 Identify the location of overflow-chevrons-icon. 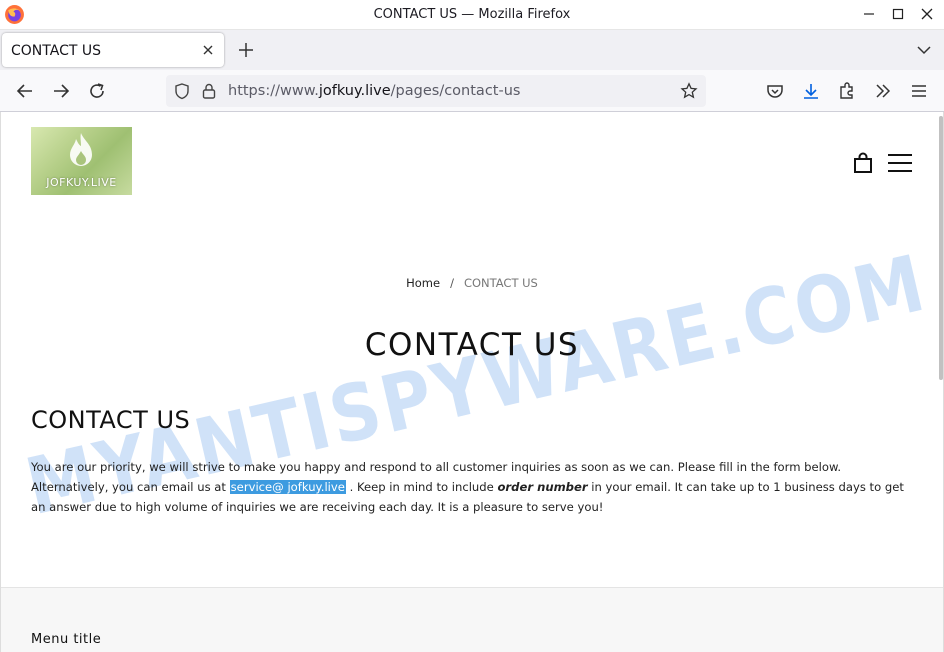
(883, 91).